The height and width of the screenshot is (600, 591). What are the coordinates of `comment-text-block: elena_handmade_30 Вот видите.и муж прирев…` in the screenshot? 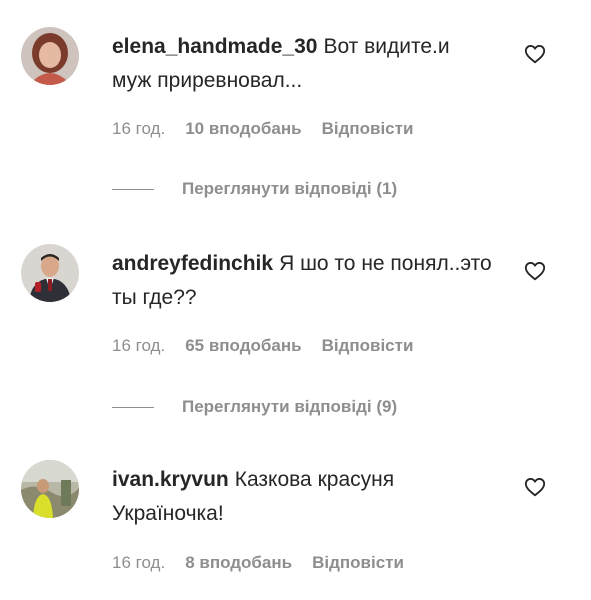 It's located at (302, 64).